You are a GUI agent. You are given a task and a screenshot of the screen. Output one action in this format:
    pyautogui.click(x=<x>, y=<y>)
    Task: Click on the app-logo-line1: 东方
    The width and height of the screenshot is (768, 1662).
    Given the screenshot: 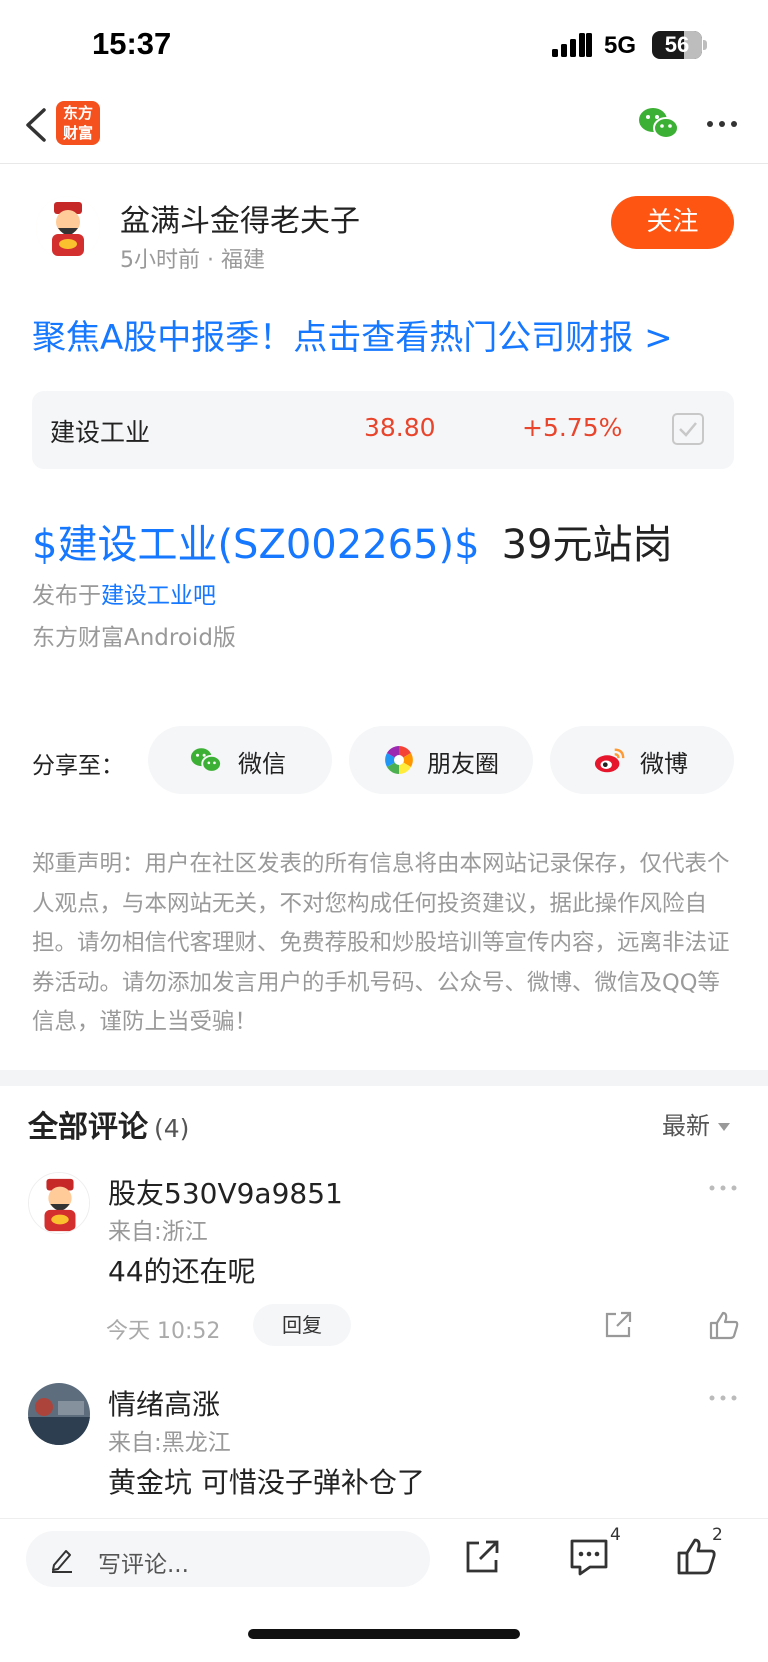 What is the action you would take?
    pyautogui.click(x=77, y=113)
    